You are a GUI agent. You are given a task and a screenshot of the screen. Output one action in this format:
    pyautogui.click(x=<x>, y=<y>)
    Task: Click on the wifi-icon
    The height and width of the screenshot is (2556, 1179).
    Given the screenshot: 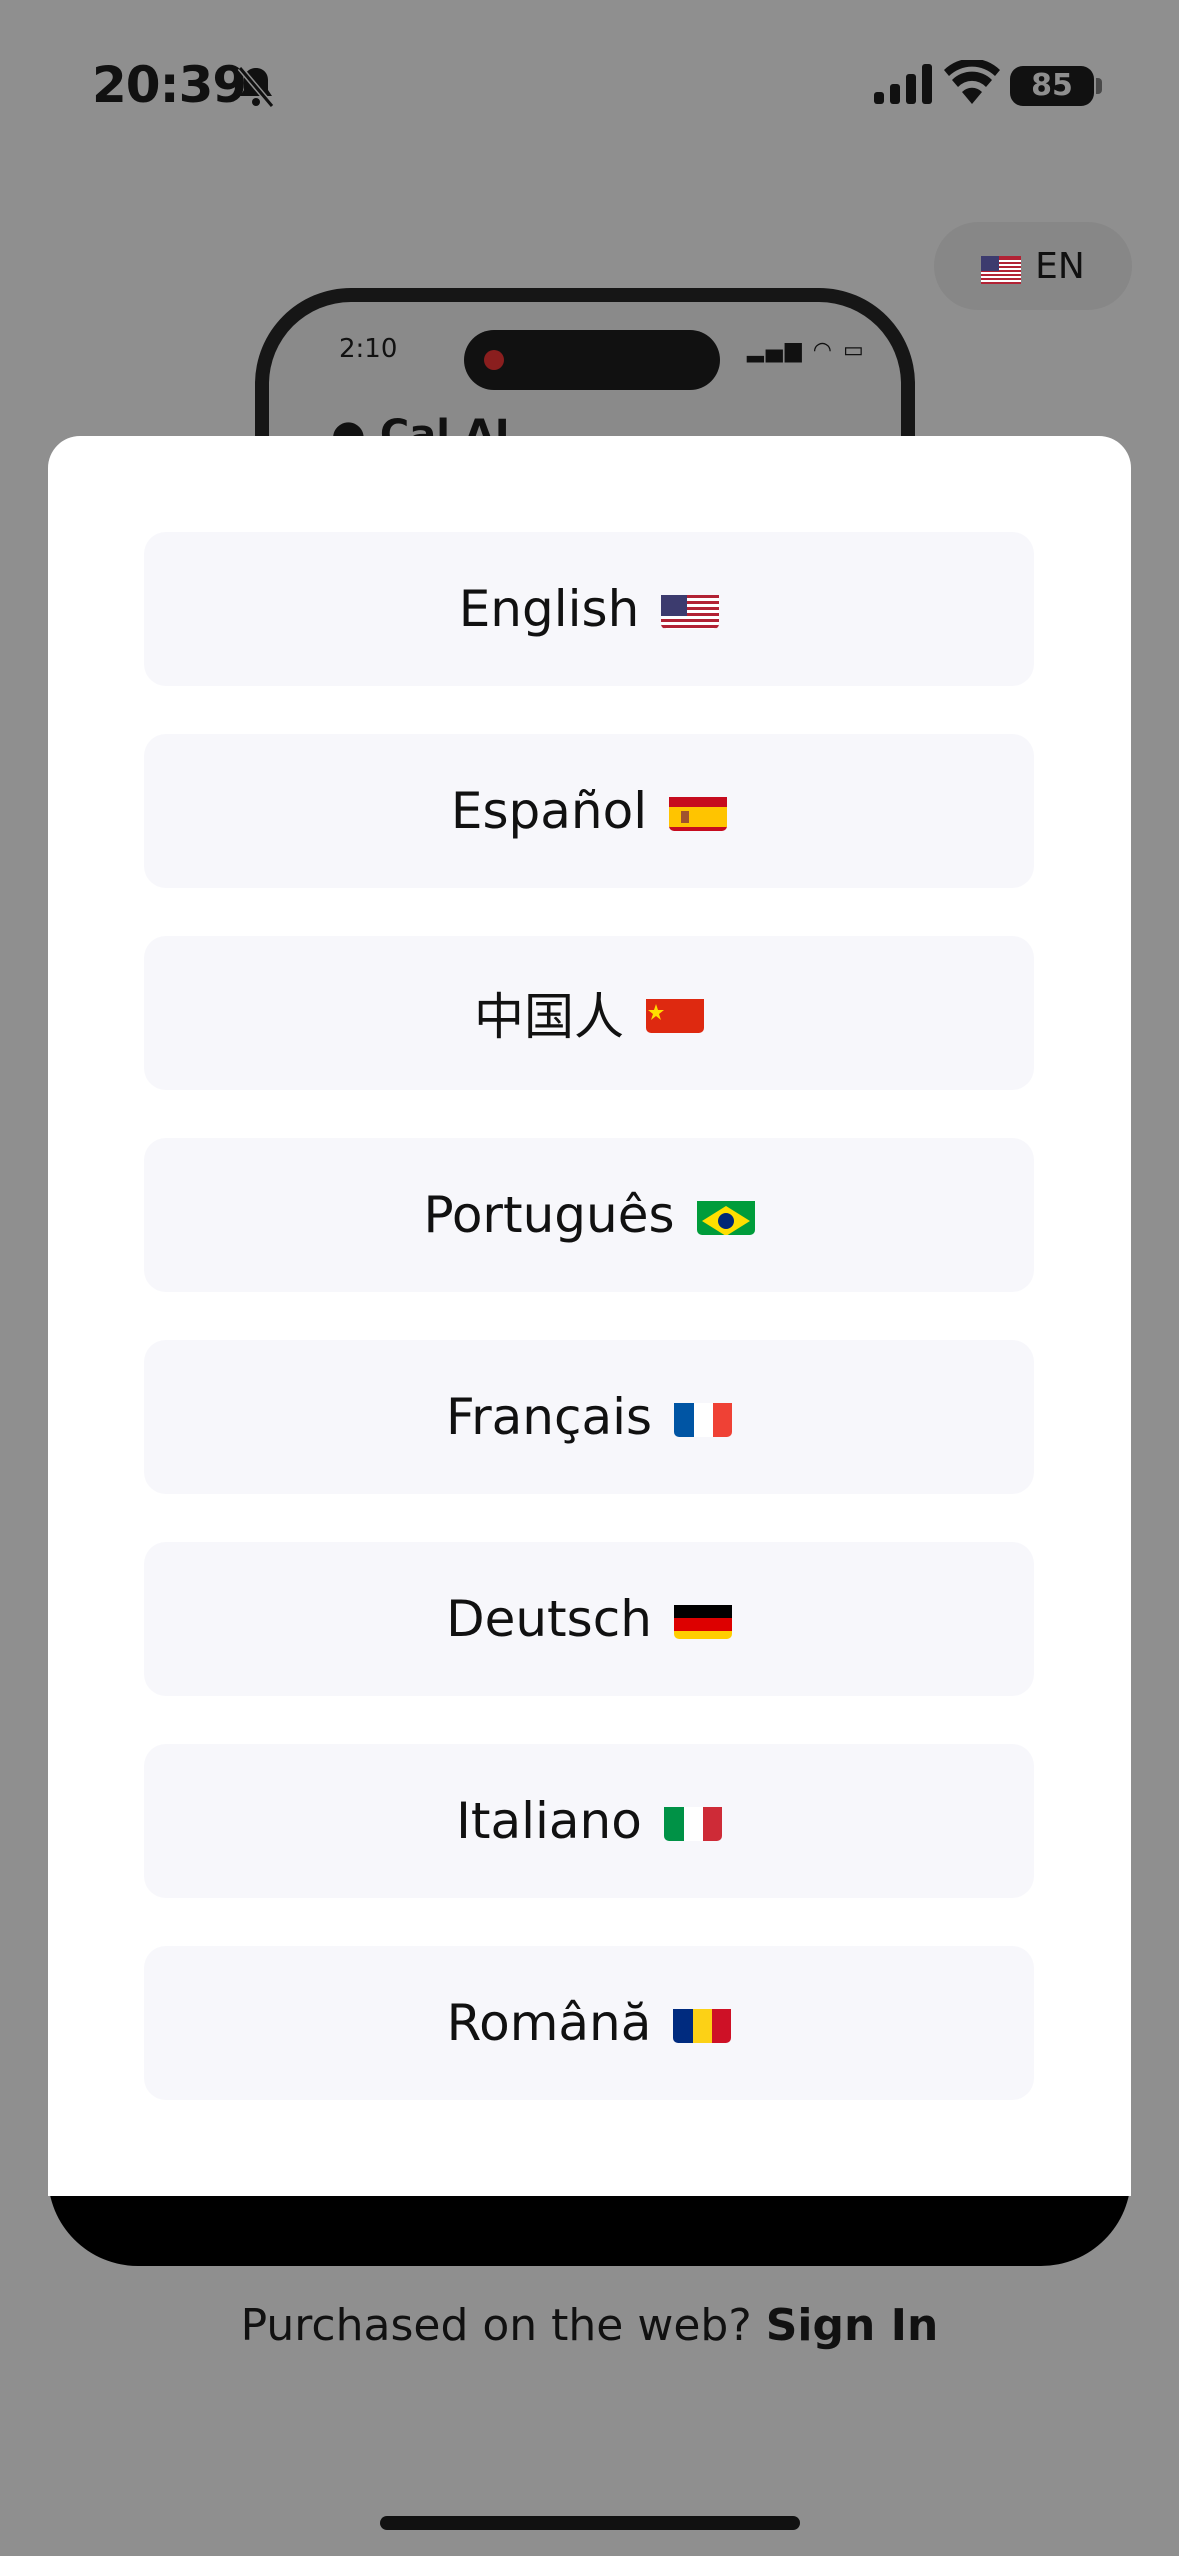 What is the action you would take?
    pyautogui.click(x=972, y=82)
    